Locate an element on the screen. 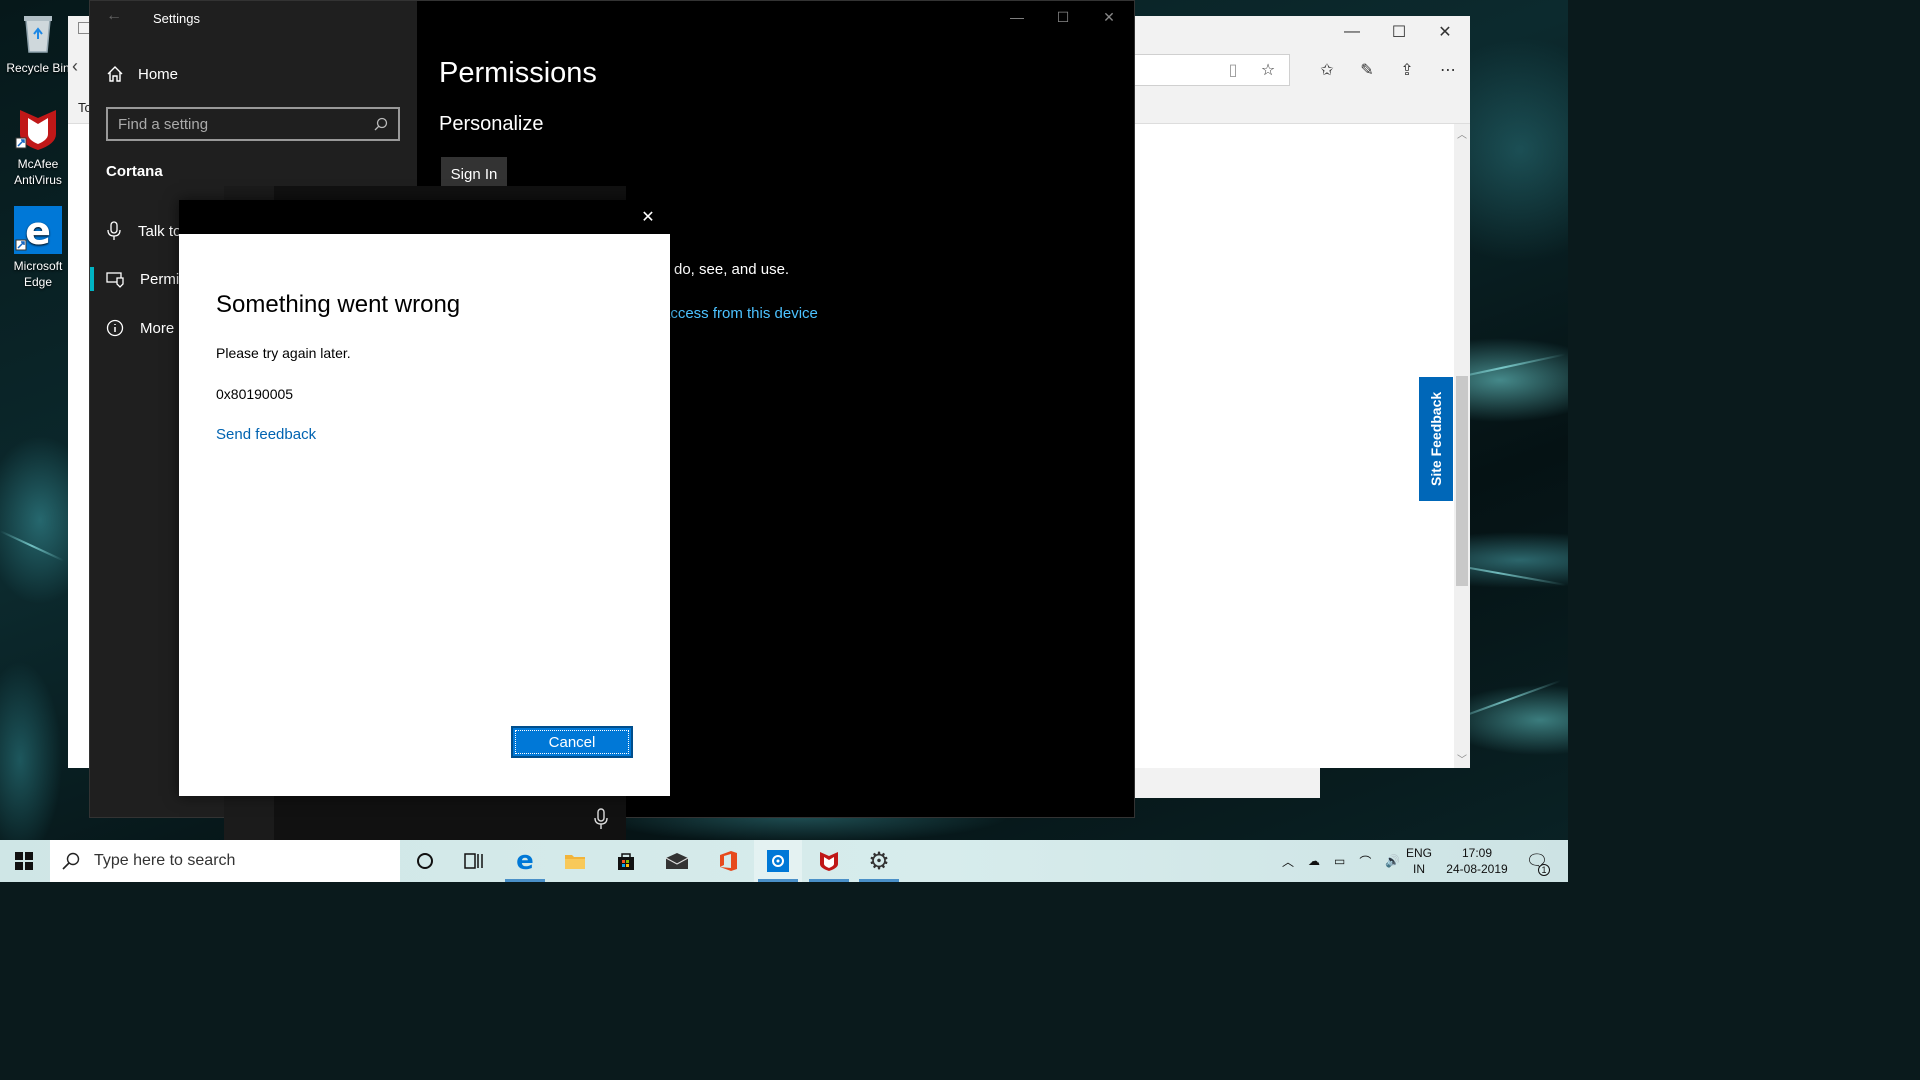  nav-item-permissions: Permis is located at coordinates (146, 279).